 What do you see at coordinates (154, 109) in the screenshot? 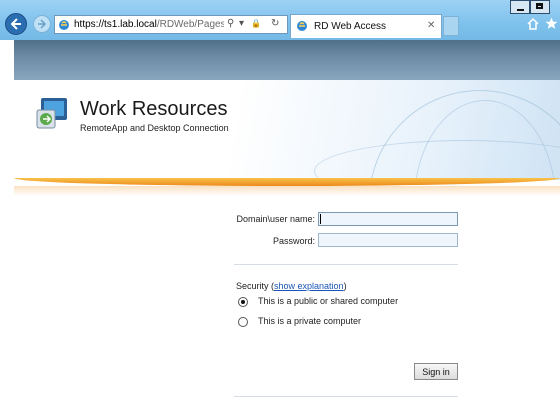
I see `page-title: Work Resources` at bounding box center [154, 109].